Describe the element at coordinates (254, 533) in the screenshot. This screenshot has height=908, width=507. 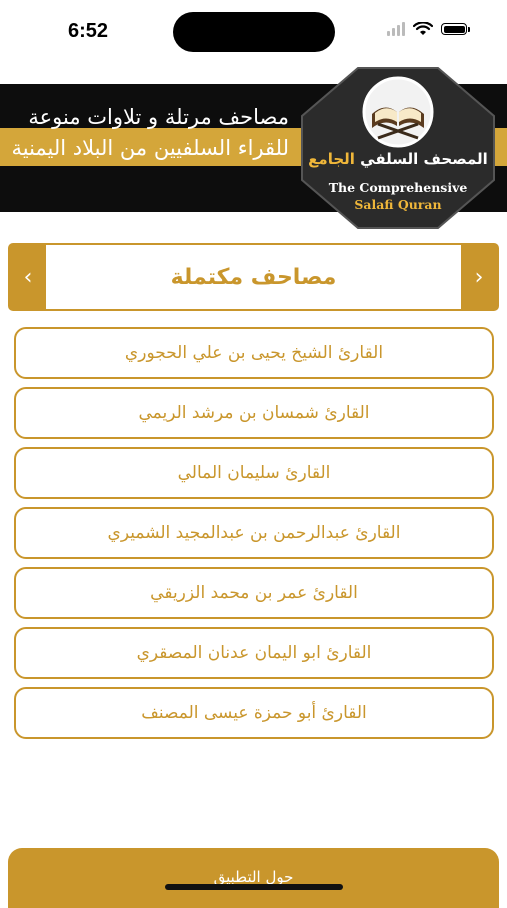
I see `reciter-button: القارئ عبدالرحمن بن عبدالمجيد الشميري` at that location.